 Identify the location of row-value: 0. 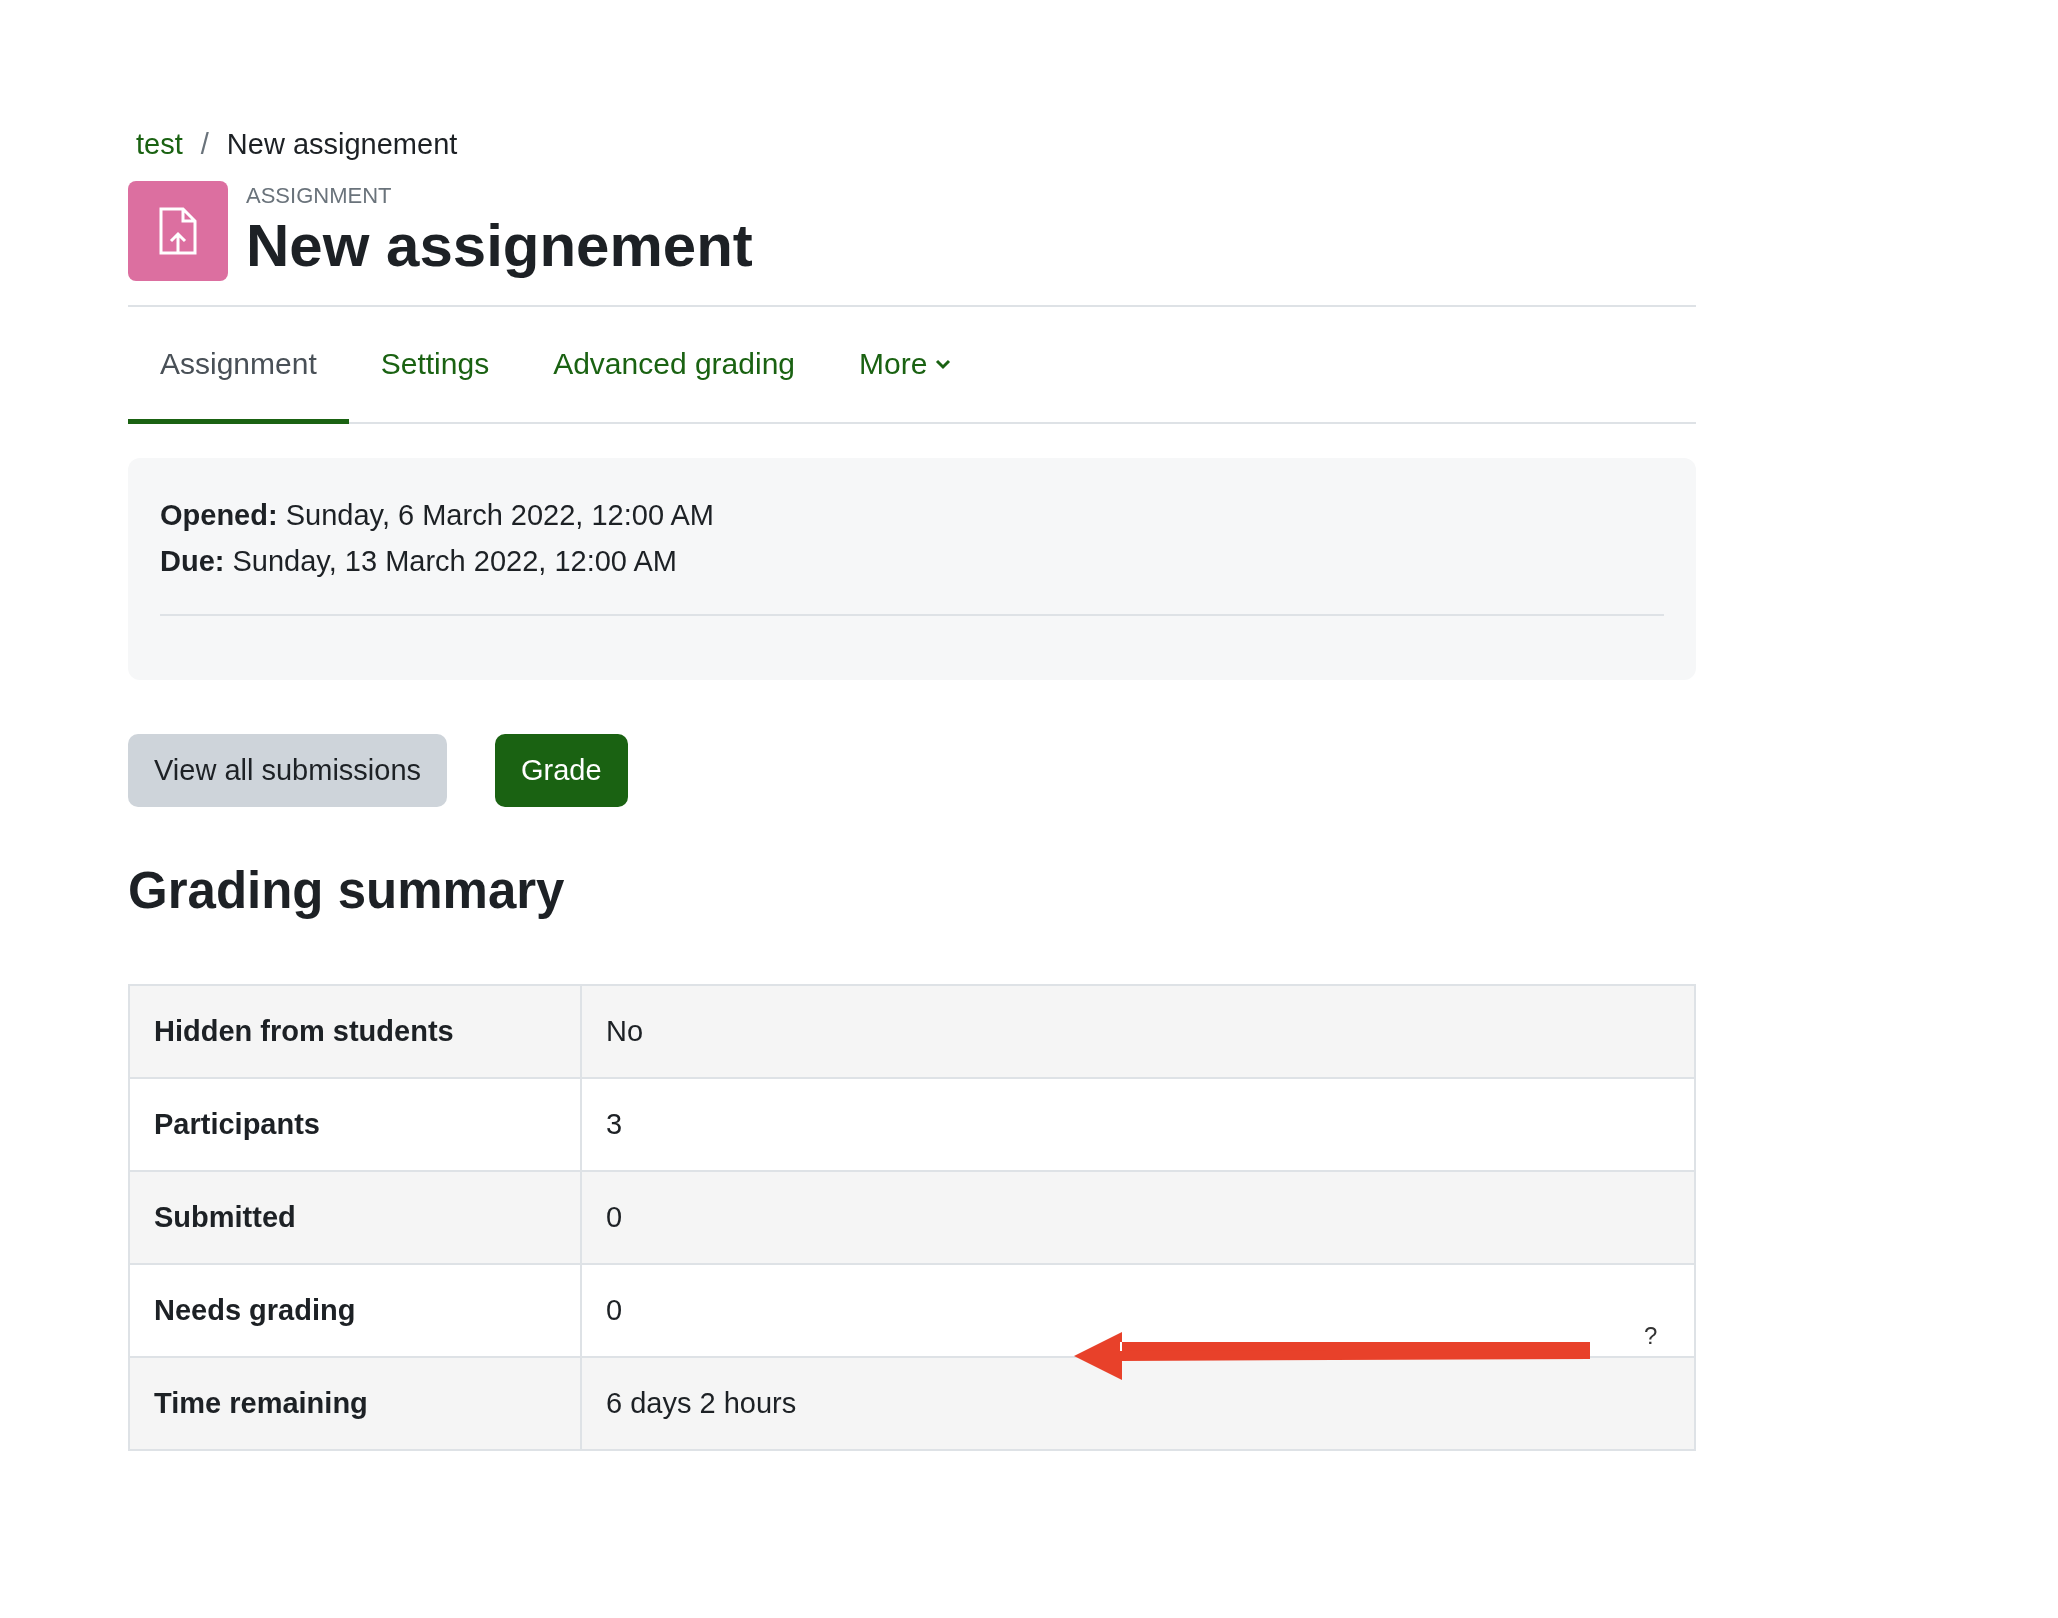
(1138, 1217).